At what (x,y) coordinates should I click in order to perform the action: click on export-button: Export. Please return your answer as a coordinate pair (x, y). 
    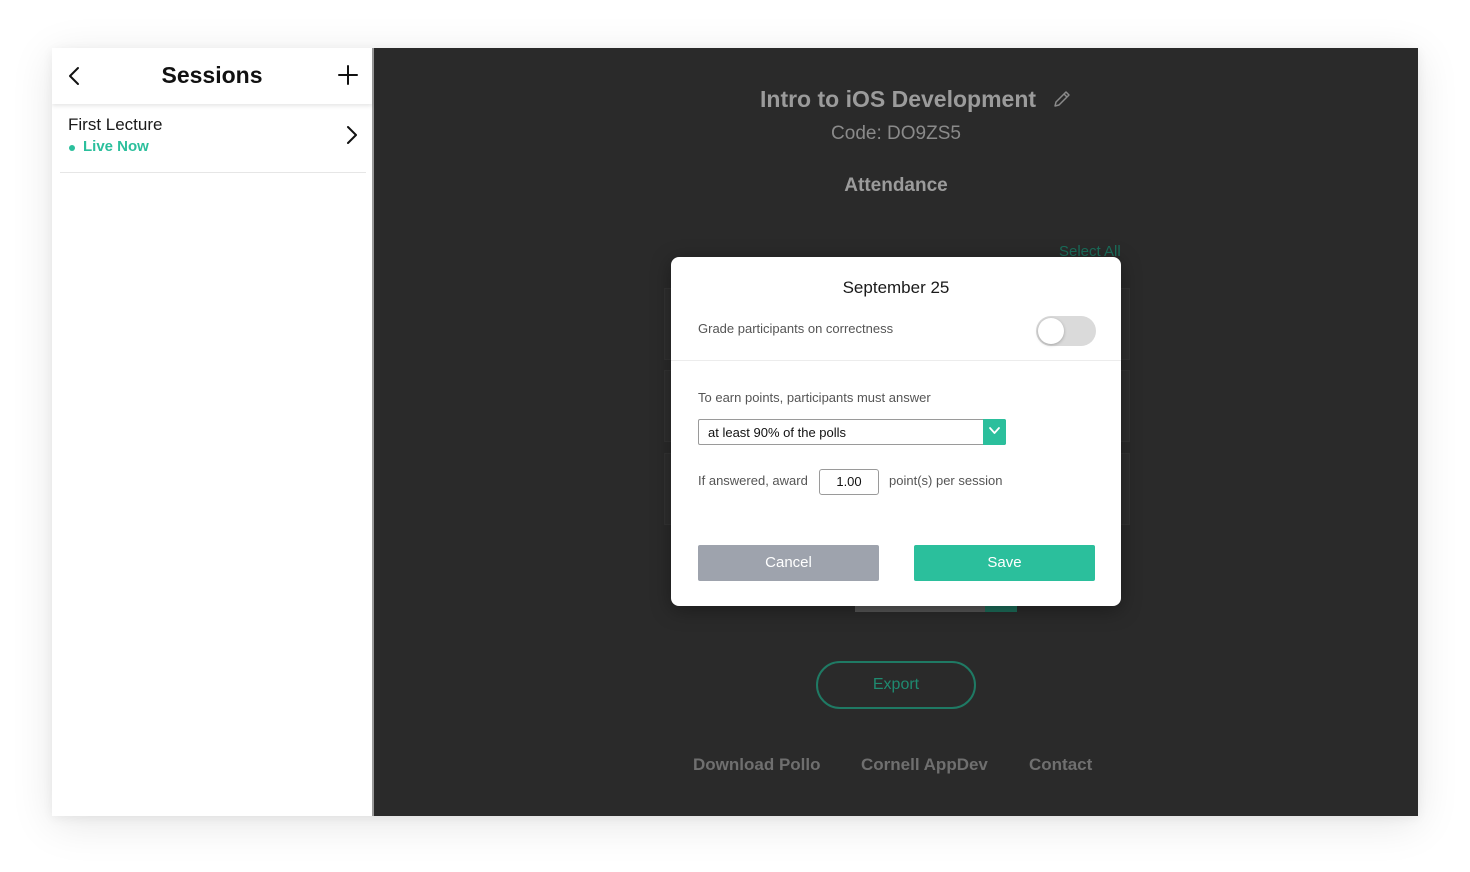
    Looking at the image, I should click on (896, 685).